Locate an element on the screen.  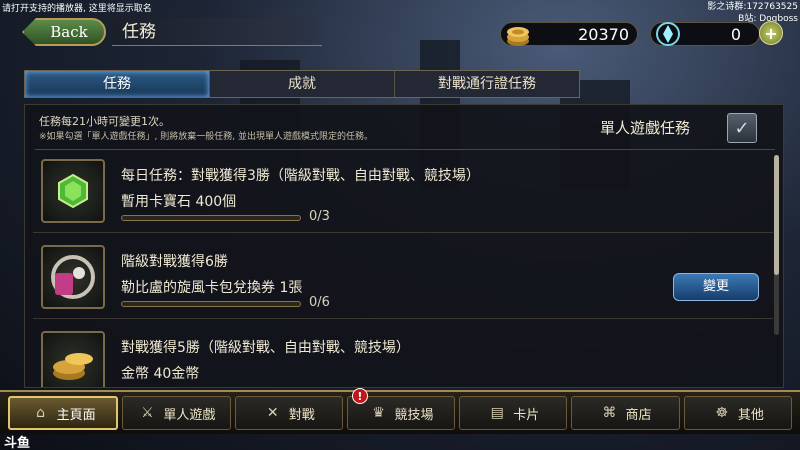
mission-reward: 勒比盧的旋風卡包兌換券 1張 is located at coordinates (212, 288).